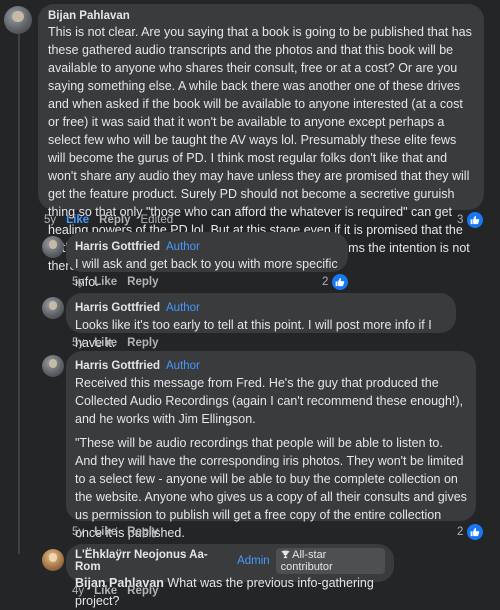 The height and width of the screenshot is (610, 500). I want to click on reaction-summary: 3, so click(470, 220).